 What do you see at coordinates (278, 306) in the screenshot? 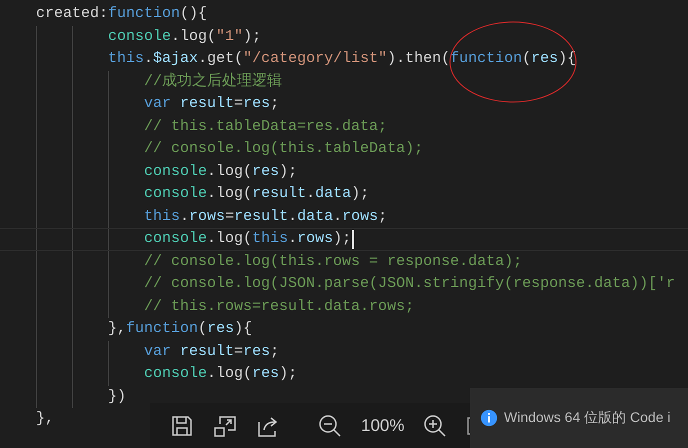
I see `code-line: // this.rows=result.data.rows;` at bounding box center [278, 306].